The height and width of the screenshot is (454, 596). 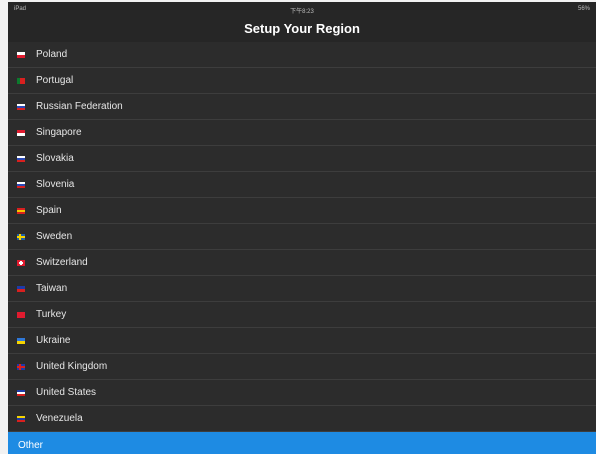 I want to click on region-row-sweden: Sweden, so click(x=302, y=237).